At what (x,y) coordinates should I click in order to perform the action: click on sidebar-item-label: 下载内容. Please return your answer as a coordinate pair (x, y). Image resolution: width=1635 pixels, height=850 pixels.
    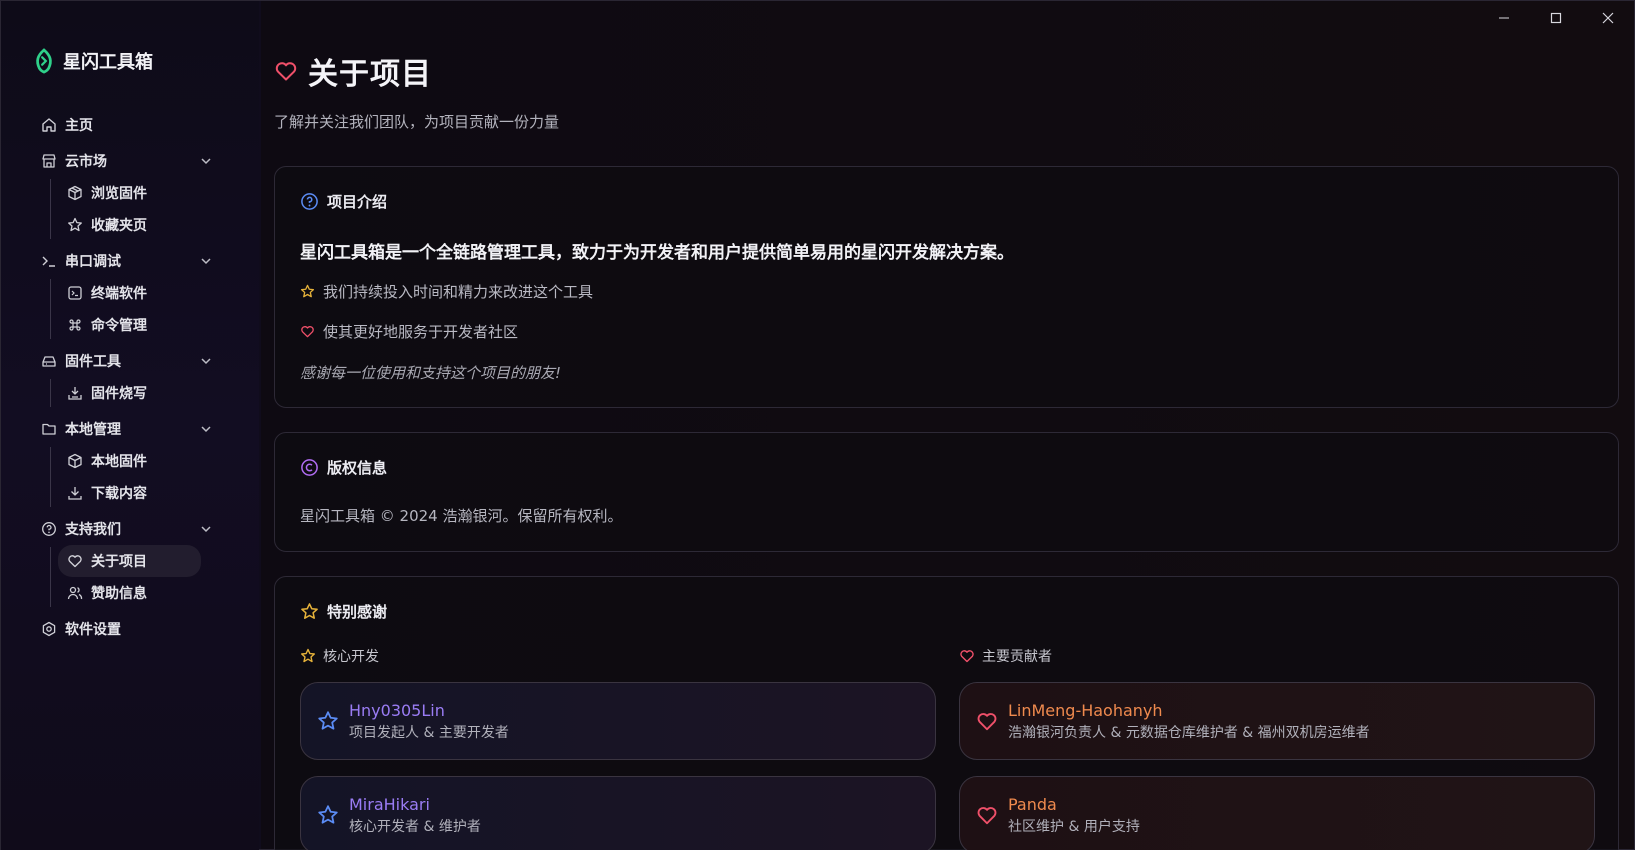
    Looking at the image, I should click on (119, 494).